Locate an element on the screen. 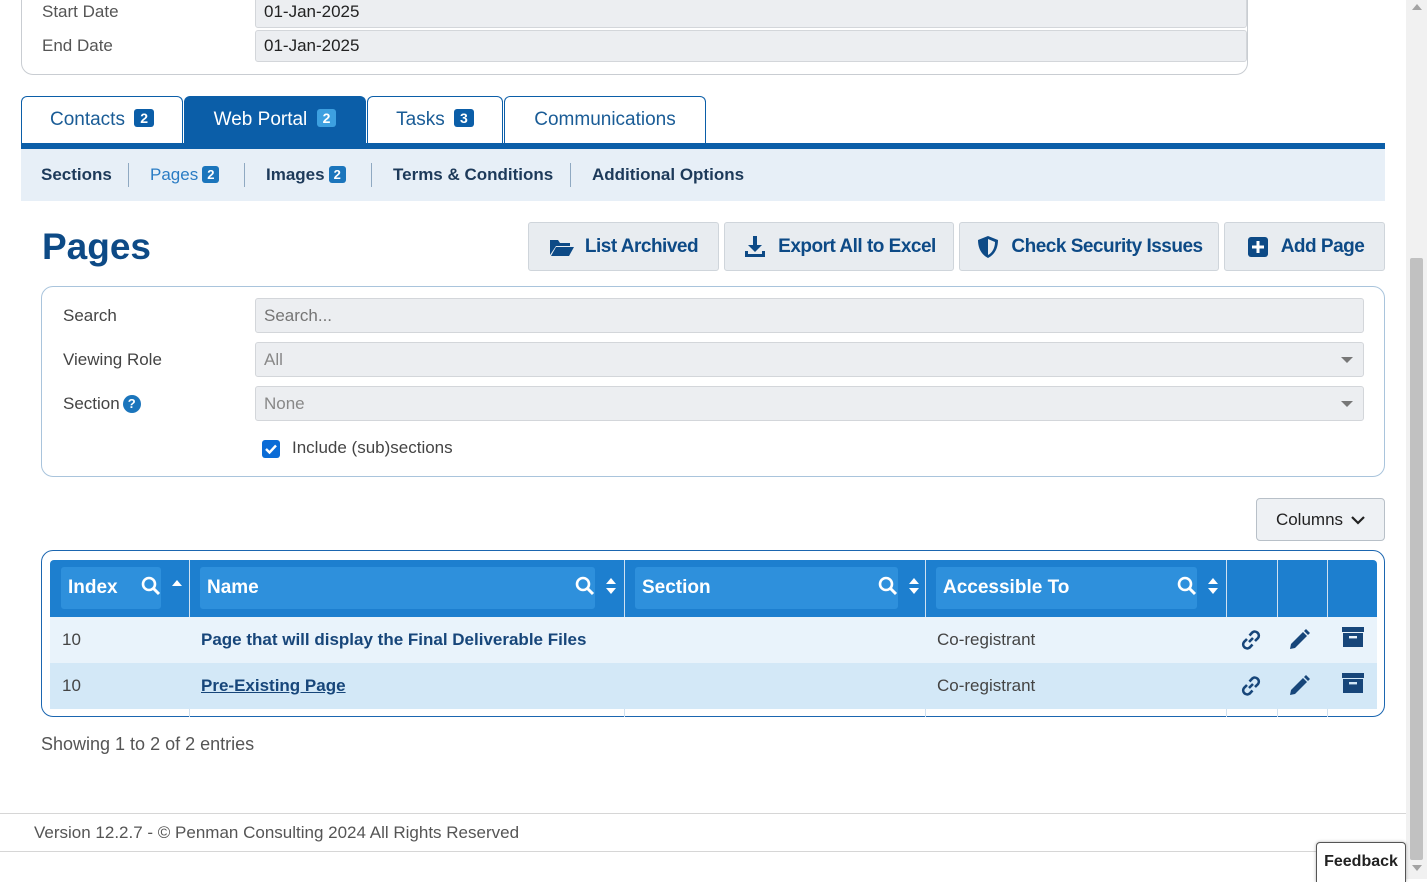  start-date-row: Start Date 01-Jan-2025 is located at coordinates (644, 14).